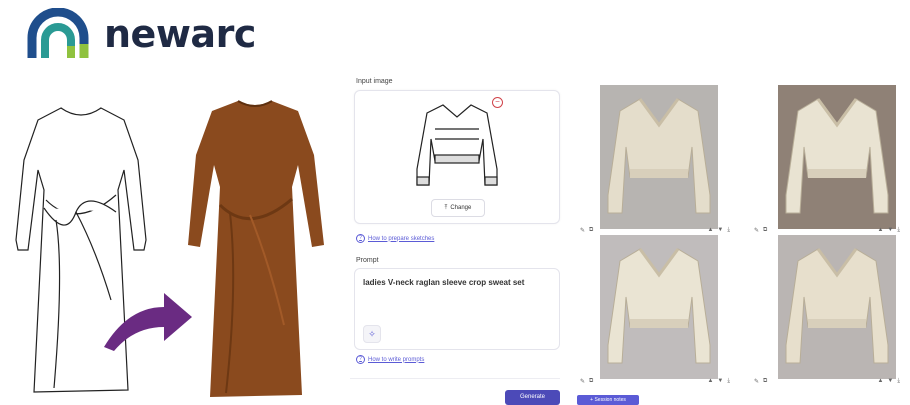 The height and width of the screenshot is (405, 910). Describe the element at coordinates (374, 81) in the screenshot. I see `input-image-label: Input image` at that location.